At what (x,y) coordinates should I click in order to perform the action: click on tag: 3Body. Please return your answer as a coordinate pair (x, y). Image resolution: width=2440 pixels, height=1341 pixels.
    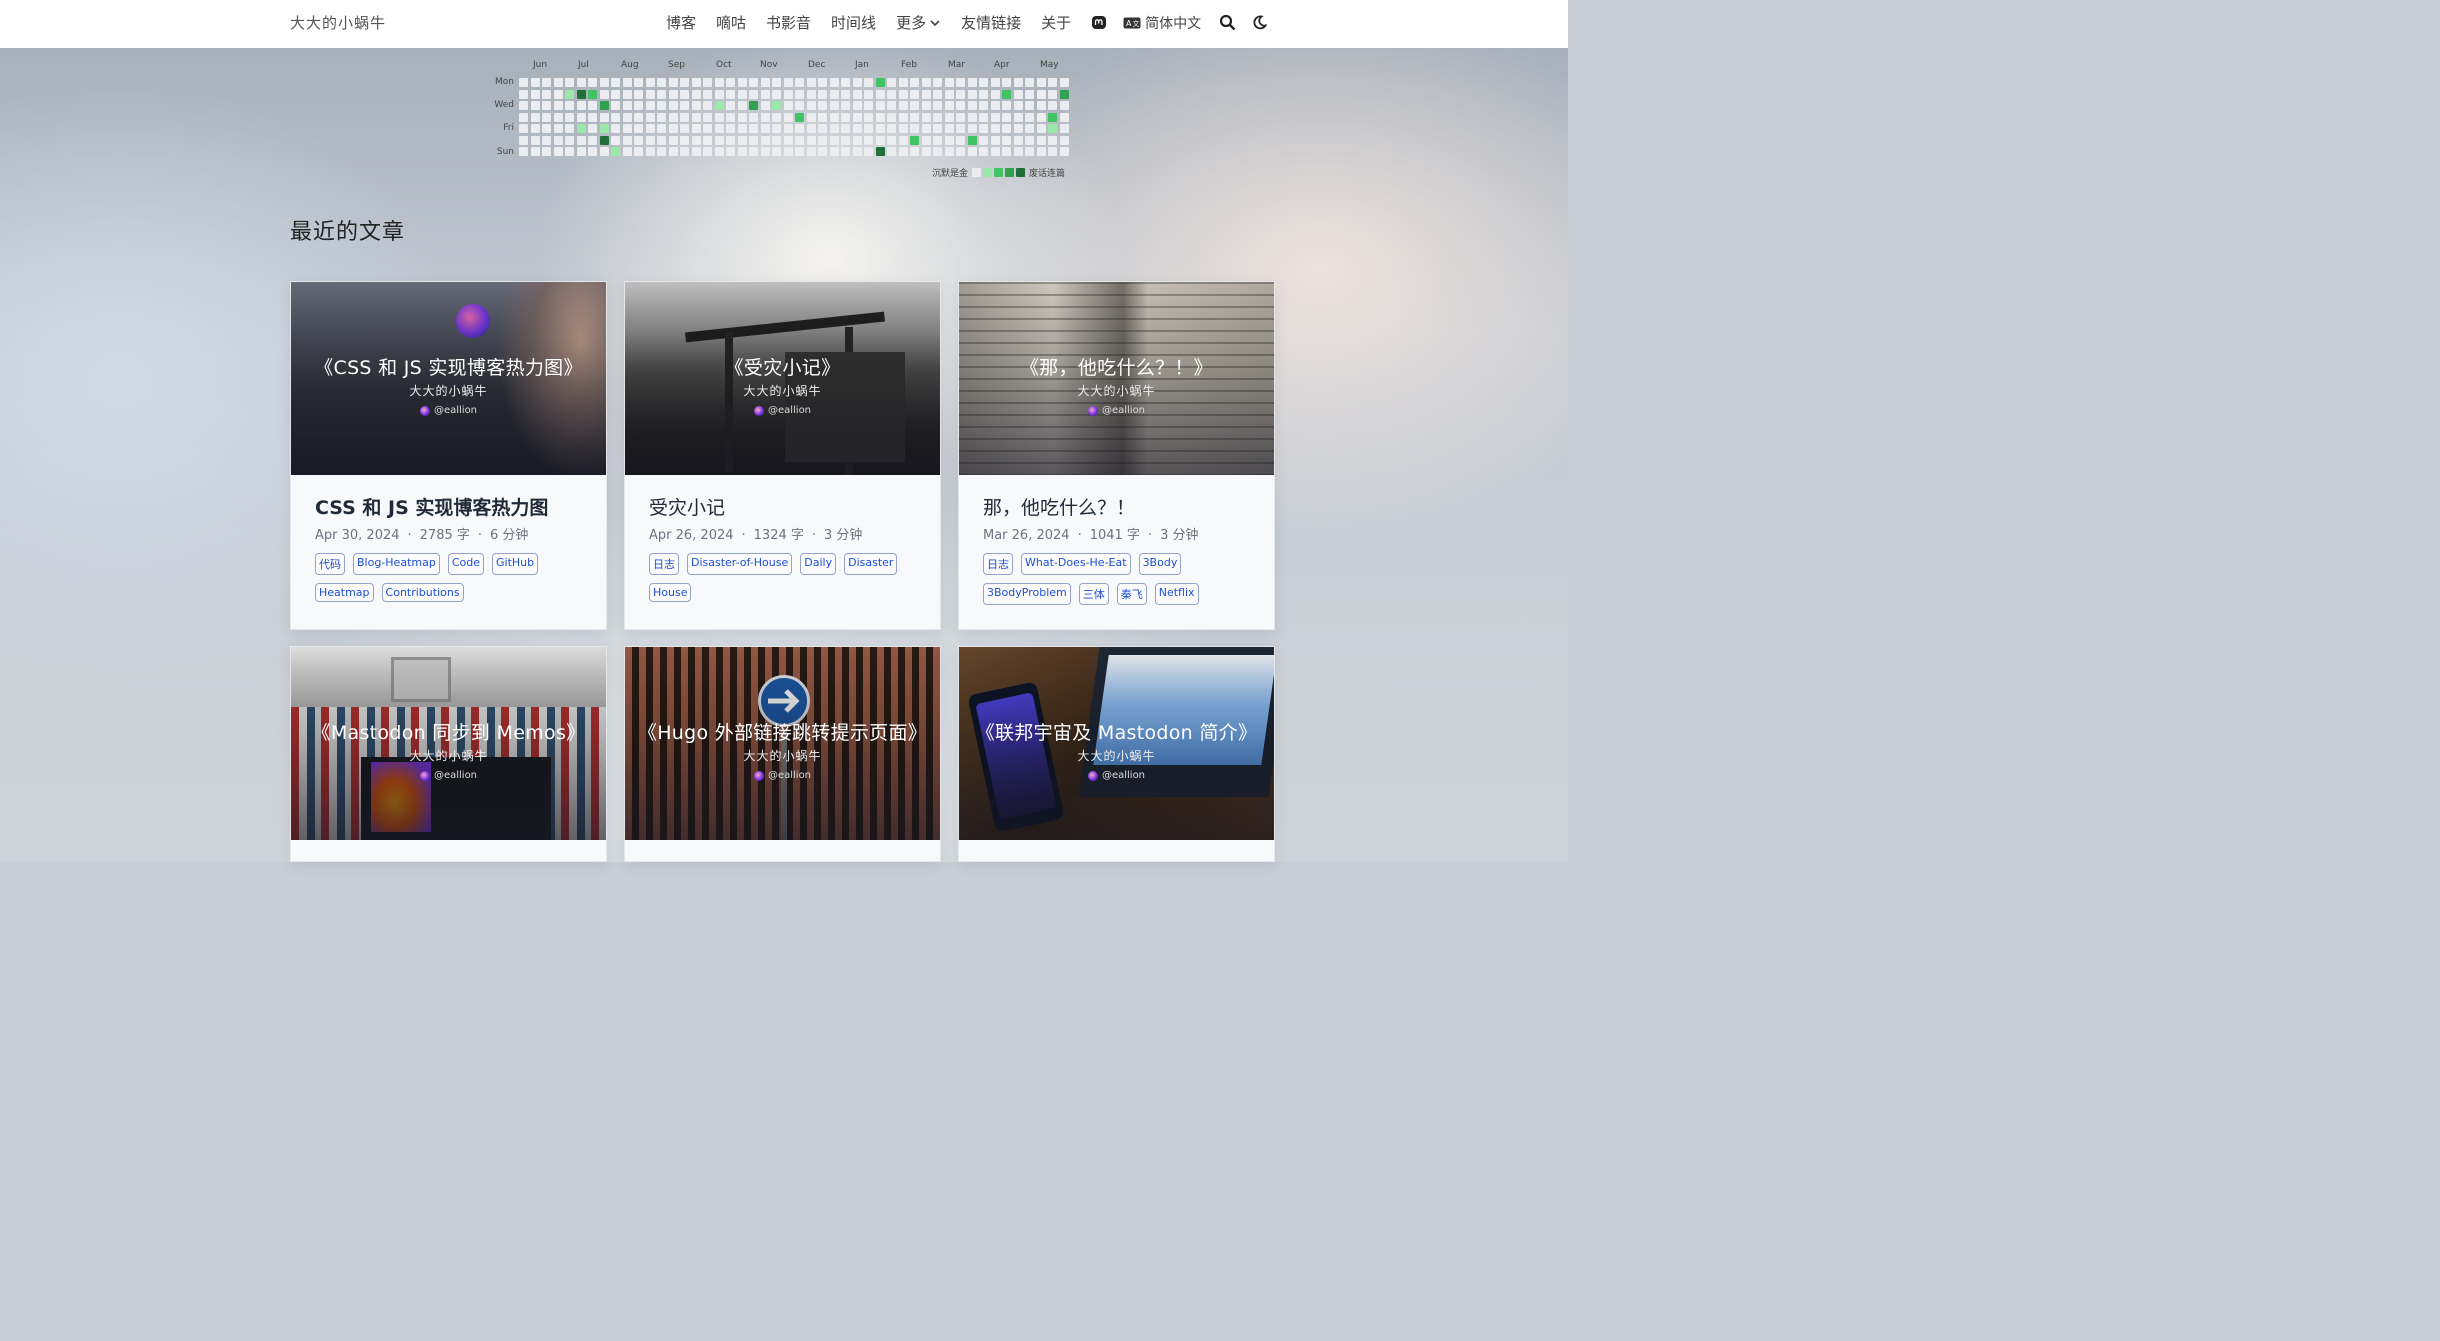
    Looking at the image, I should click on (1160, 564).